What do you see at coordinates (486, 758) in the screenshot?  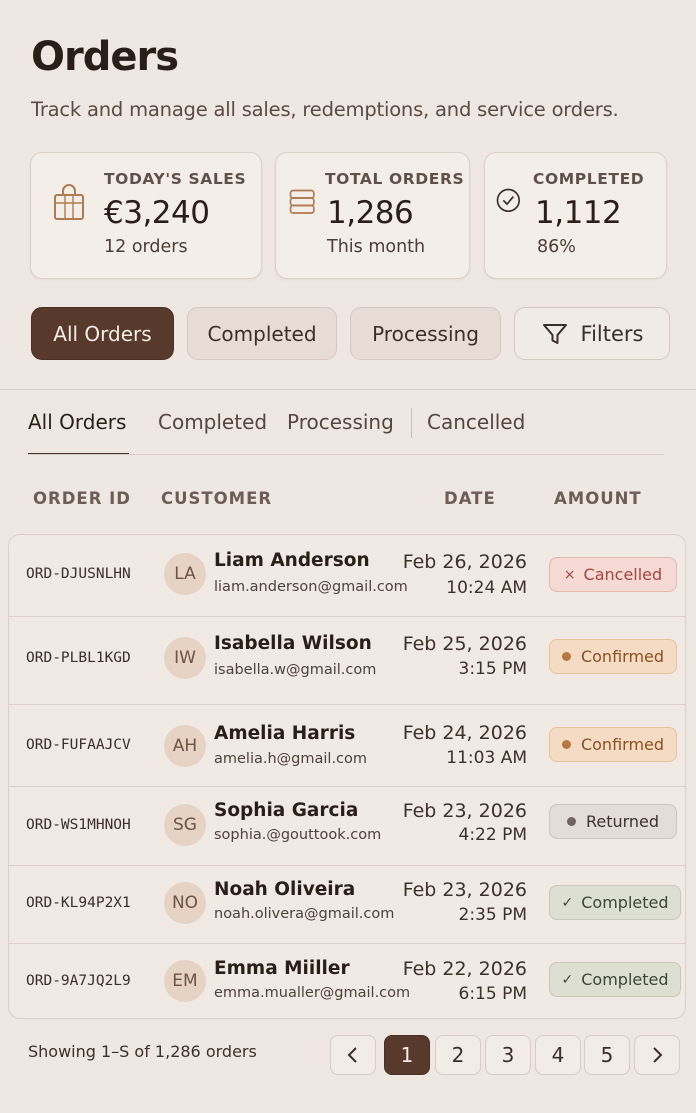 I see `order-time: 11:03 AM` at bounding box center [486, 758].